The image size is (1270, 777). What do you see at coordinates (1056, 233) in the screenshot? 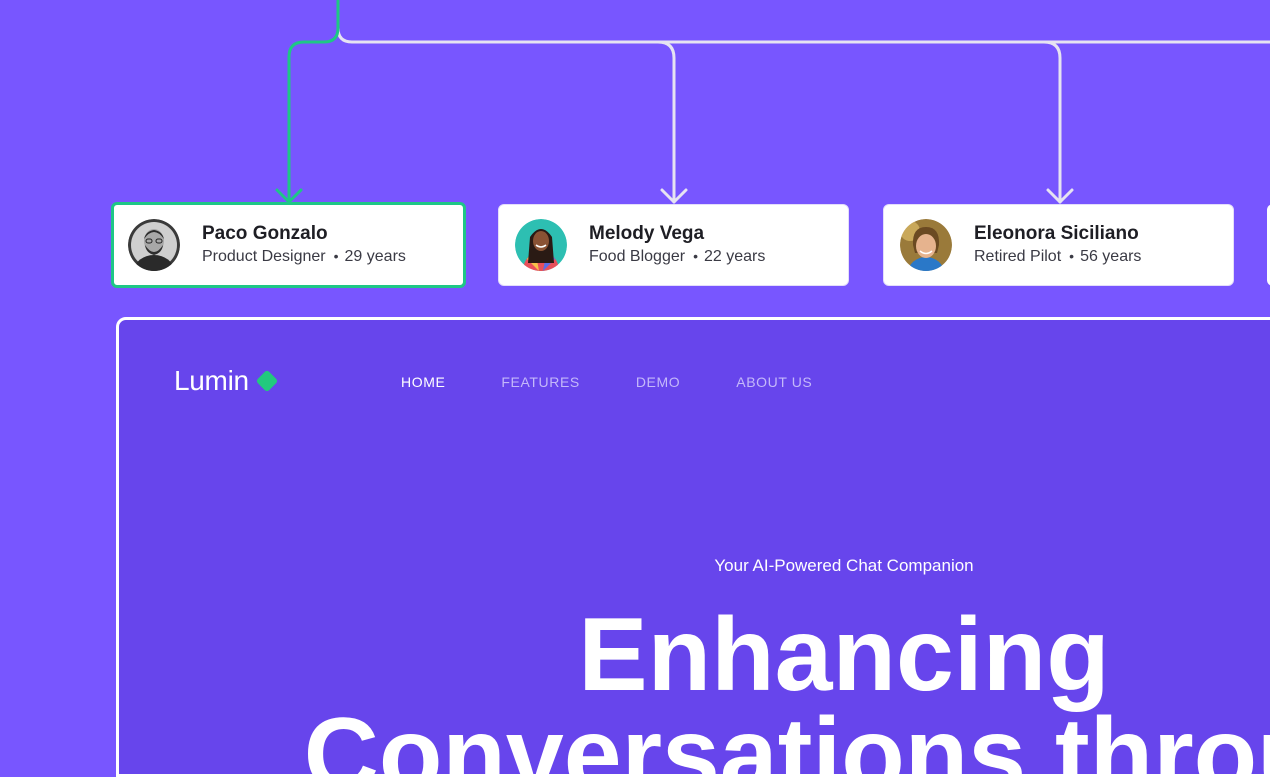
I see `persona-name: Eleonora Siciliano` at bounding box center [1056, 233].